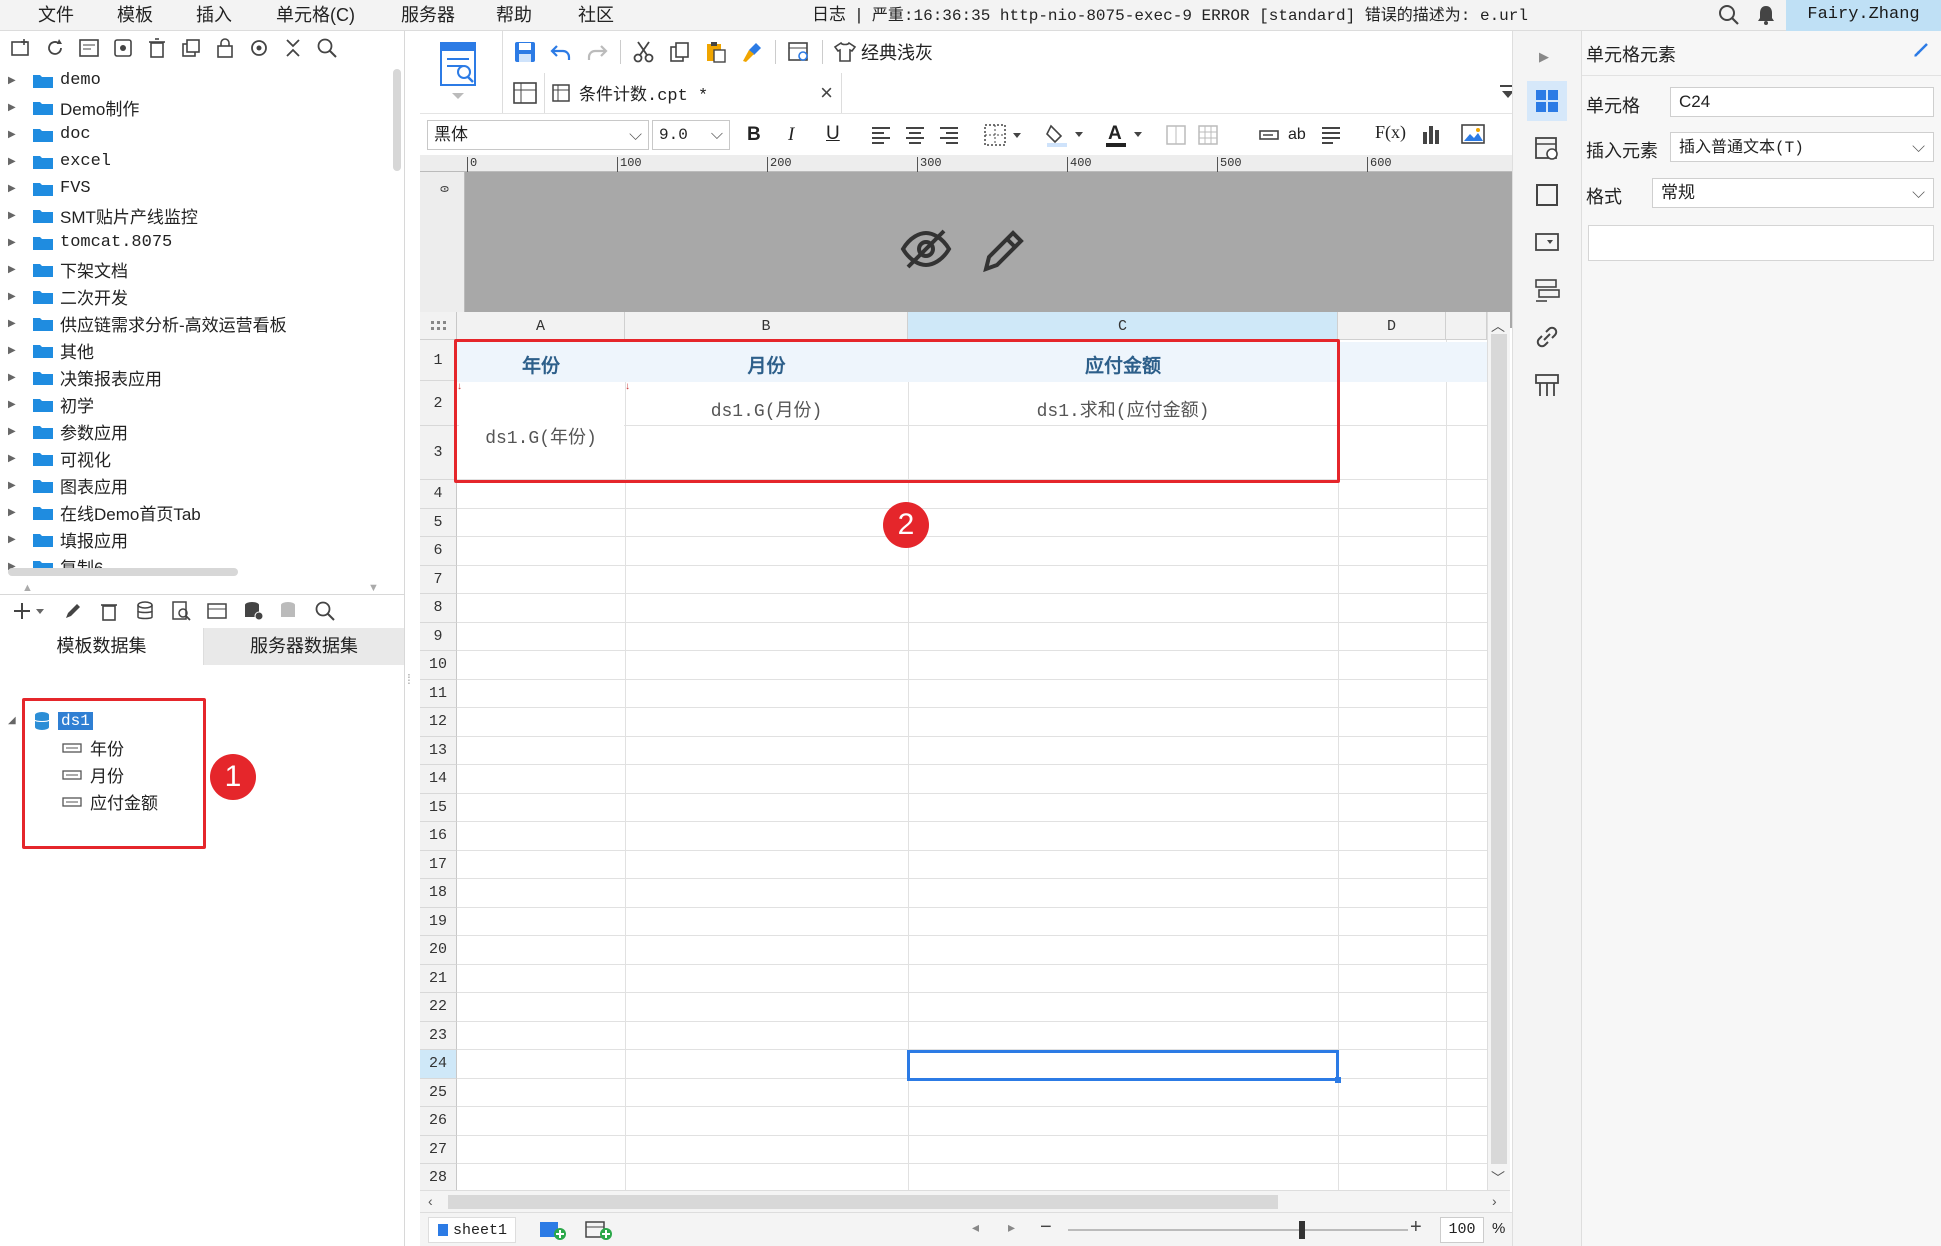  I want to click on insert-textbox-icon, so click(1269, 135).